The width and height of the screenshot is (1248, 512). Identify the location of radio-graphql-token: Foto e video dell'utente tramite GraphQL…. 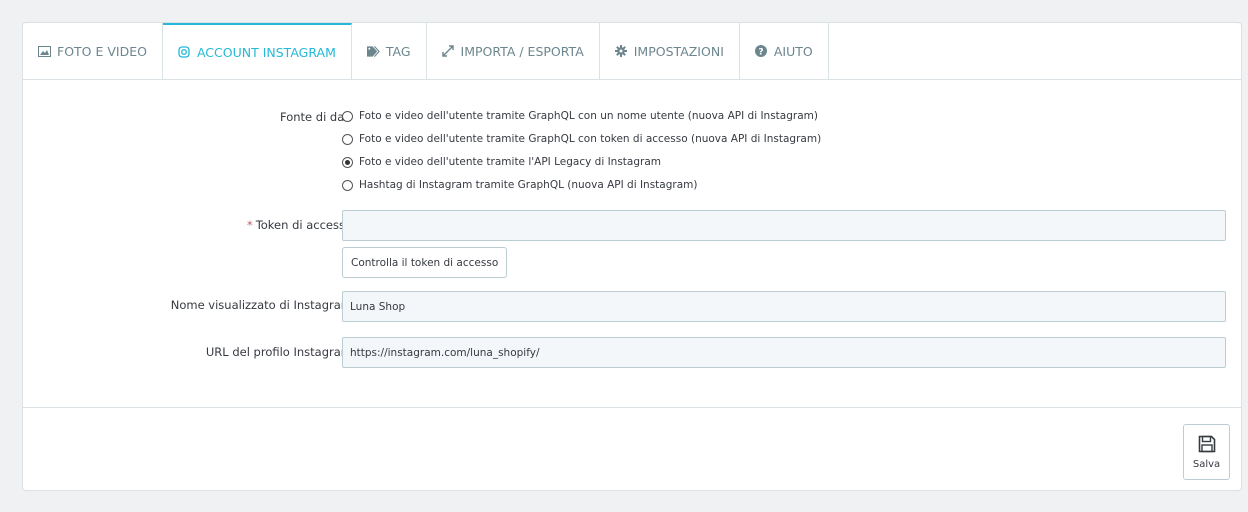
(581, 139).